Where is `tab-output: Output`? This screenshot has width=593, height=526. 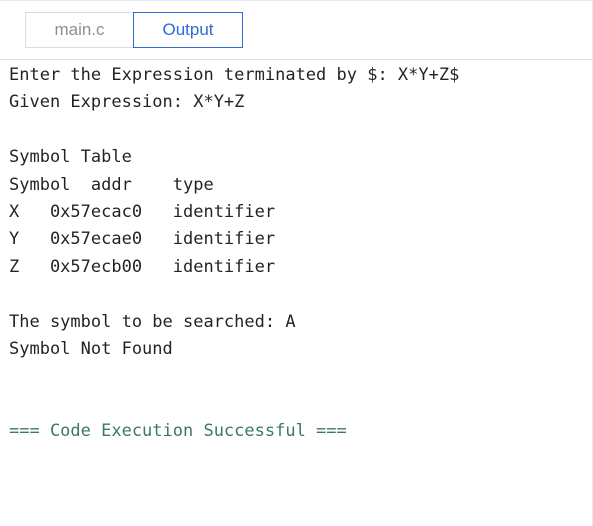
tab-output: Output is located at coordinates (188, 30).